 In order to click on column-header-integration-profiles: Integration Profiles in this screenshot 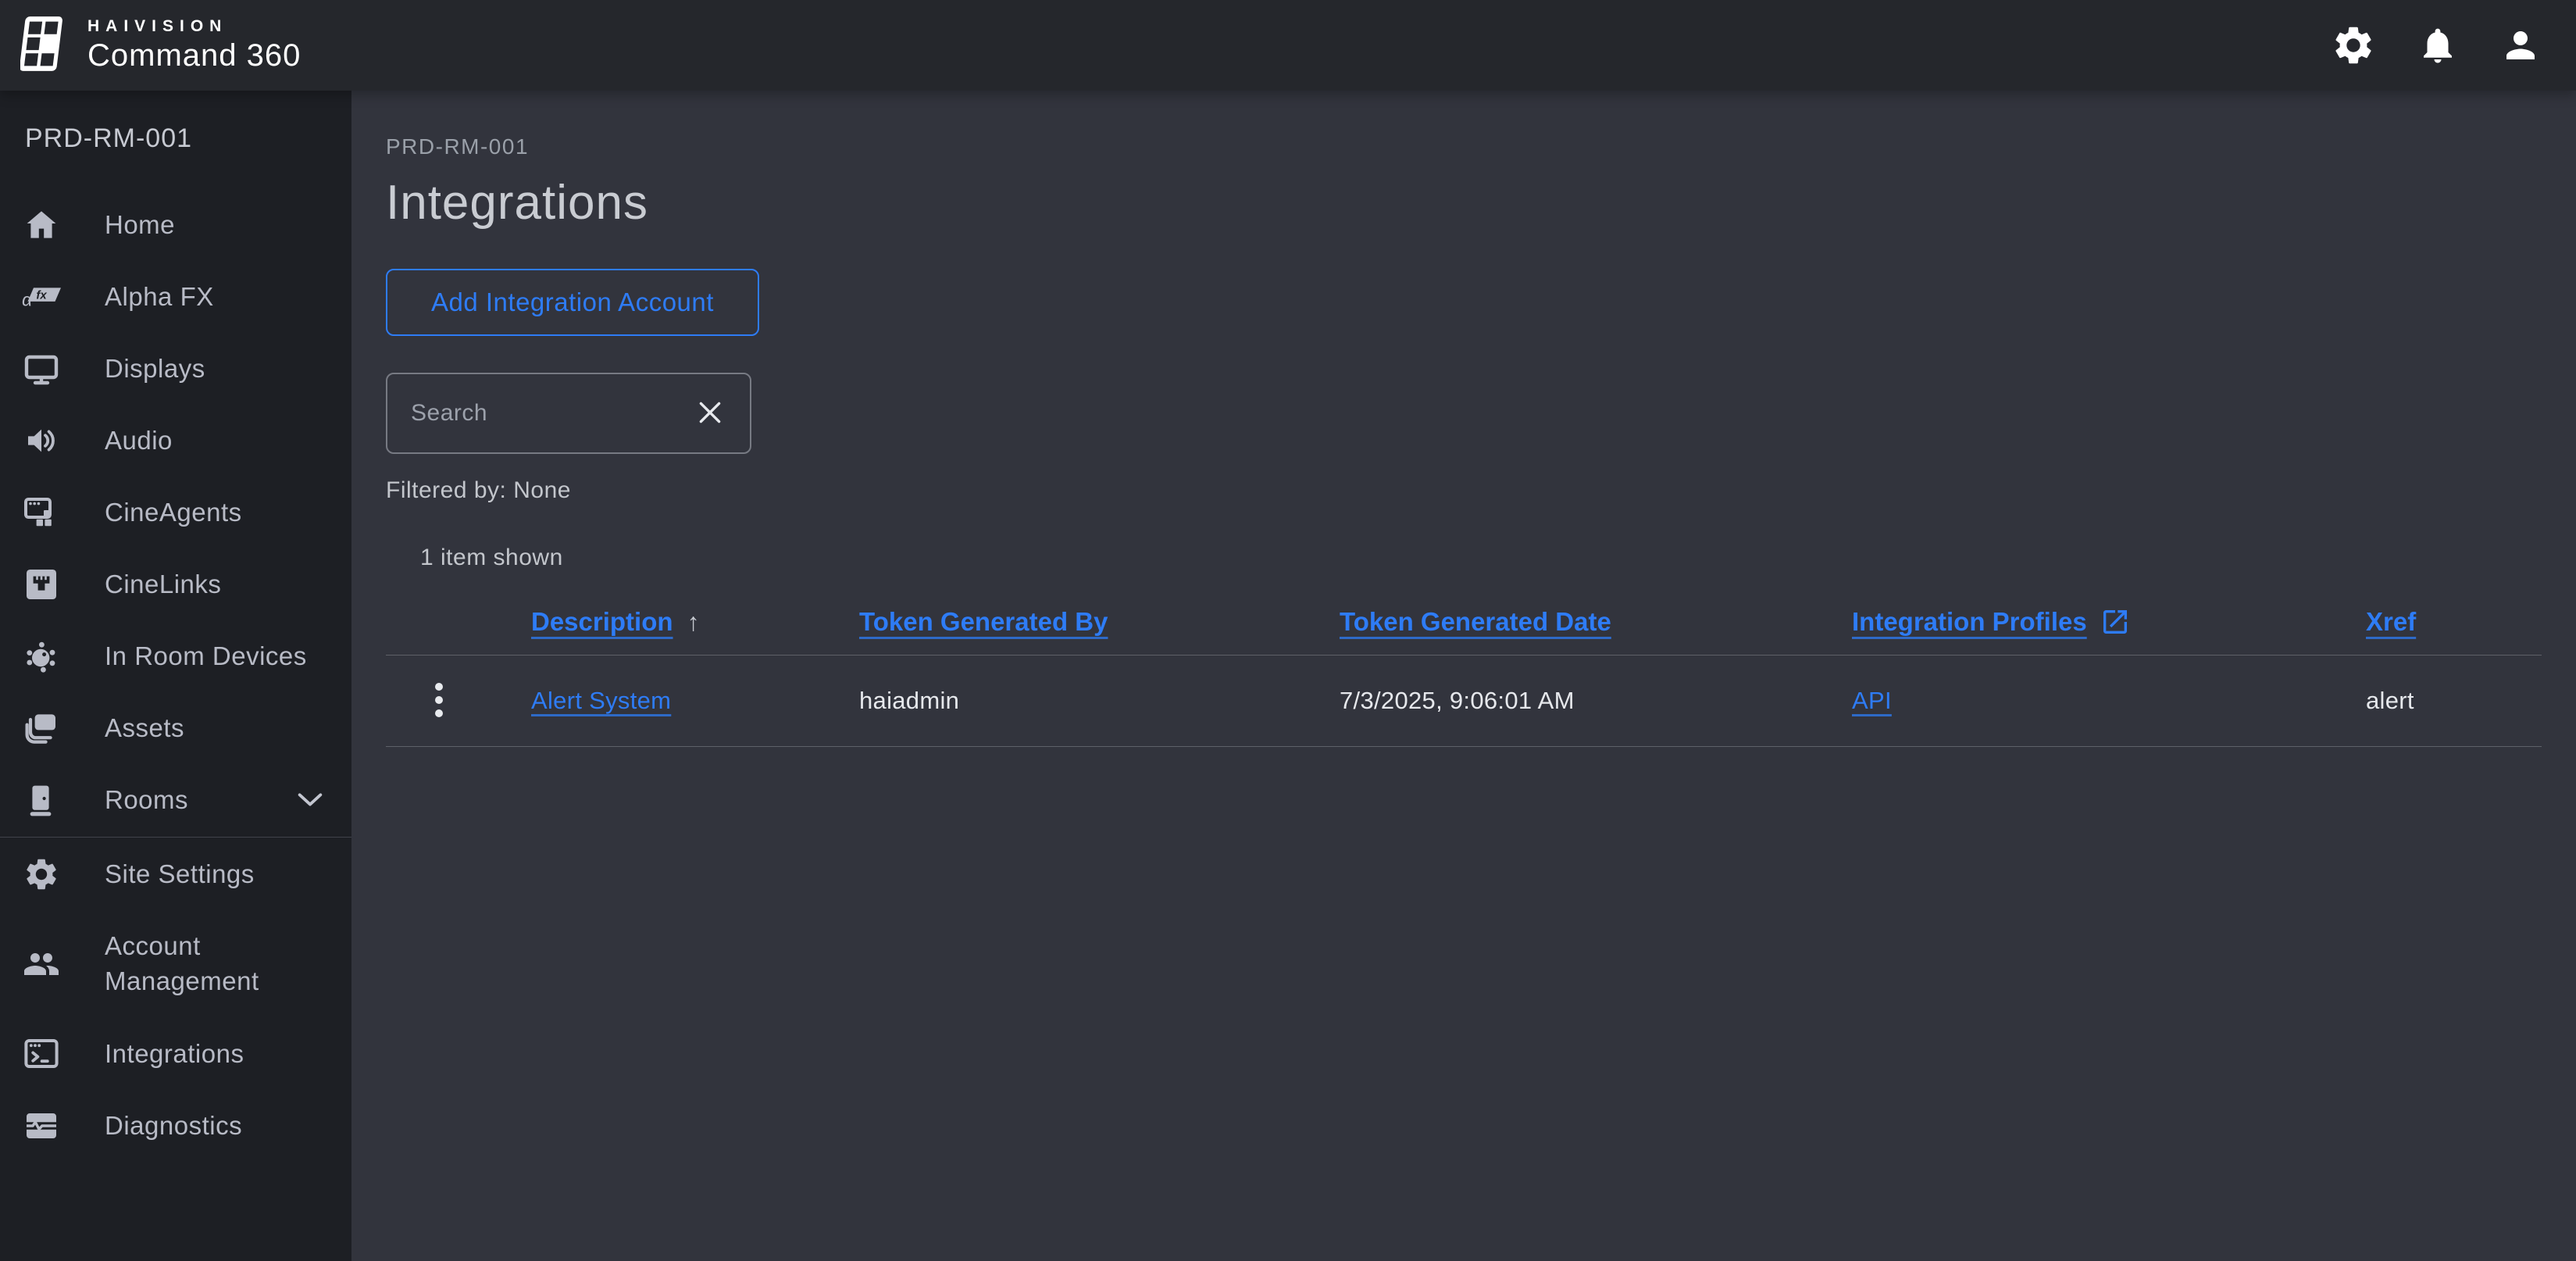, I will do `click(2109, 622)`.